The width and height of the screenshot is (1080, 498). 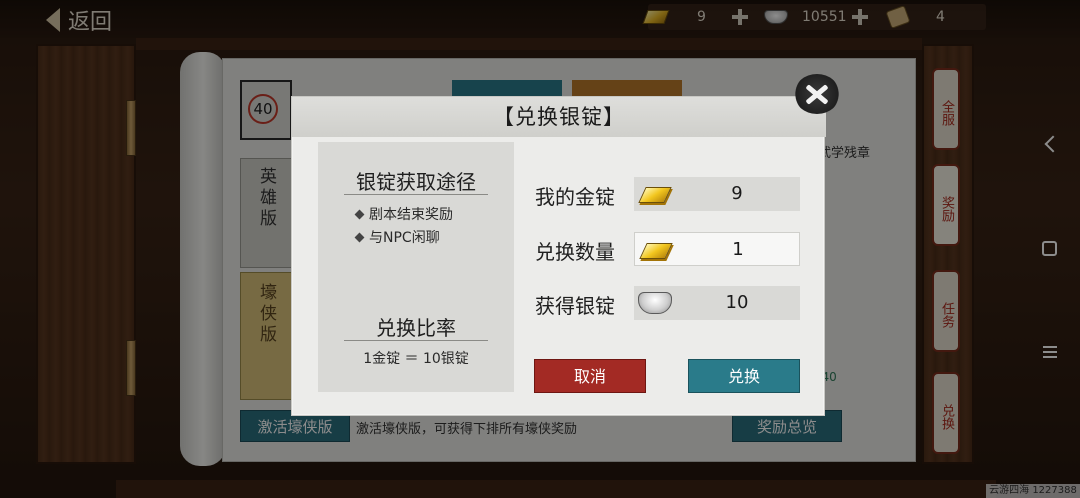 I want to click on gain-silver-value: 10, so click(x=737, y=302).